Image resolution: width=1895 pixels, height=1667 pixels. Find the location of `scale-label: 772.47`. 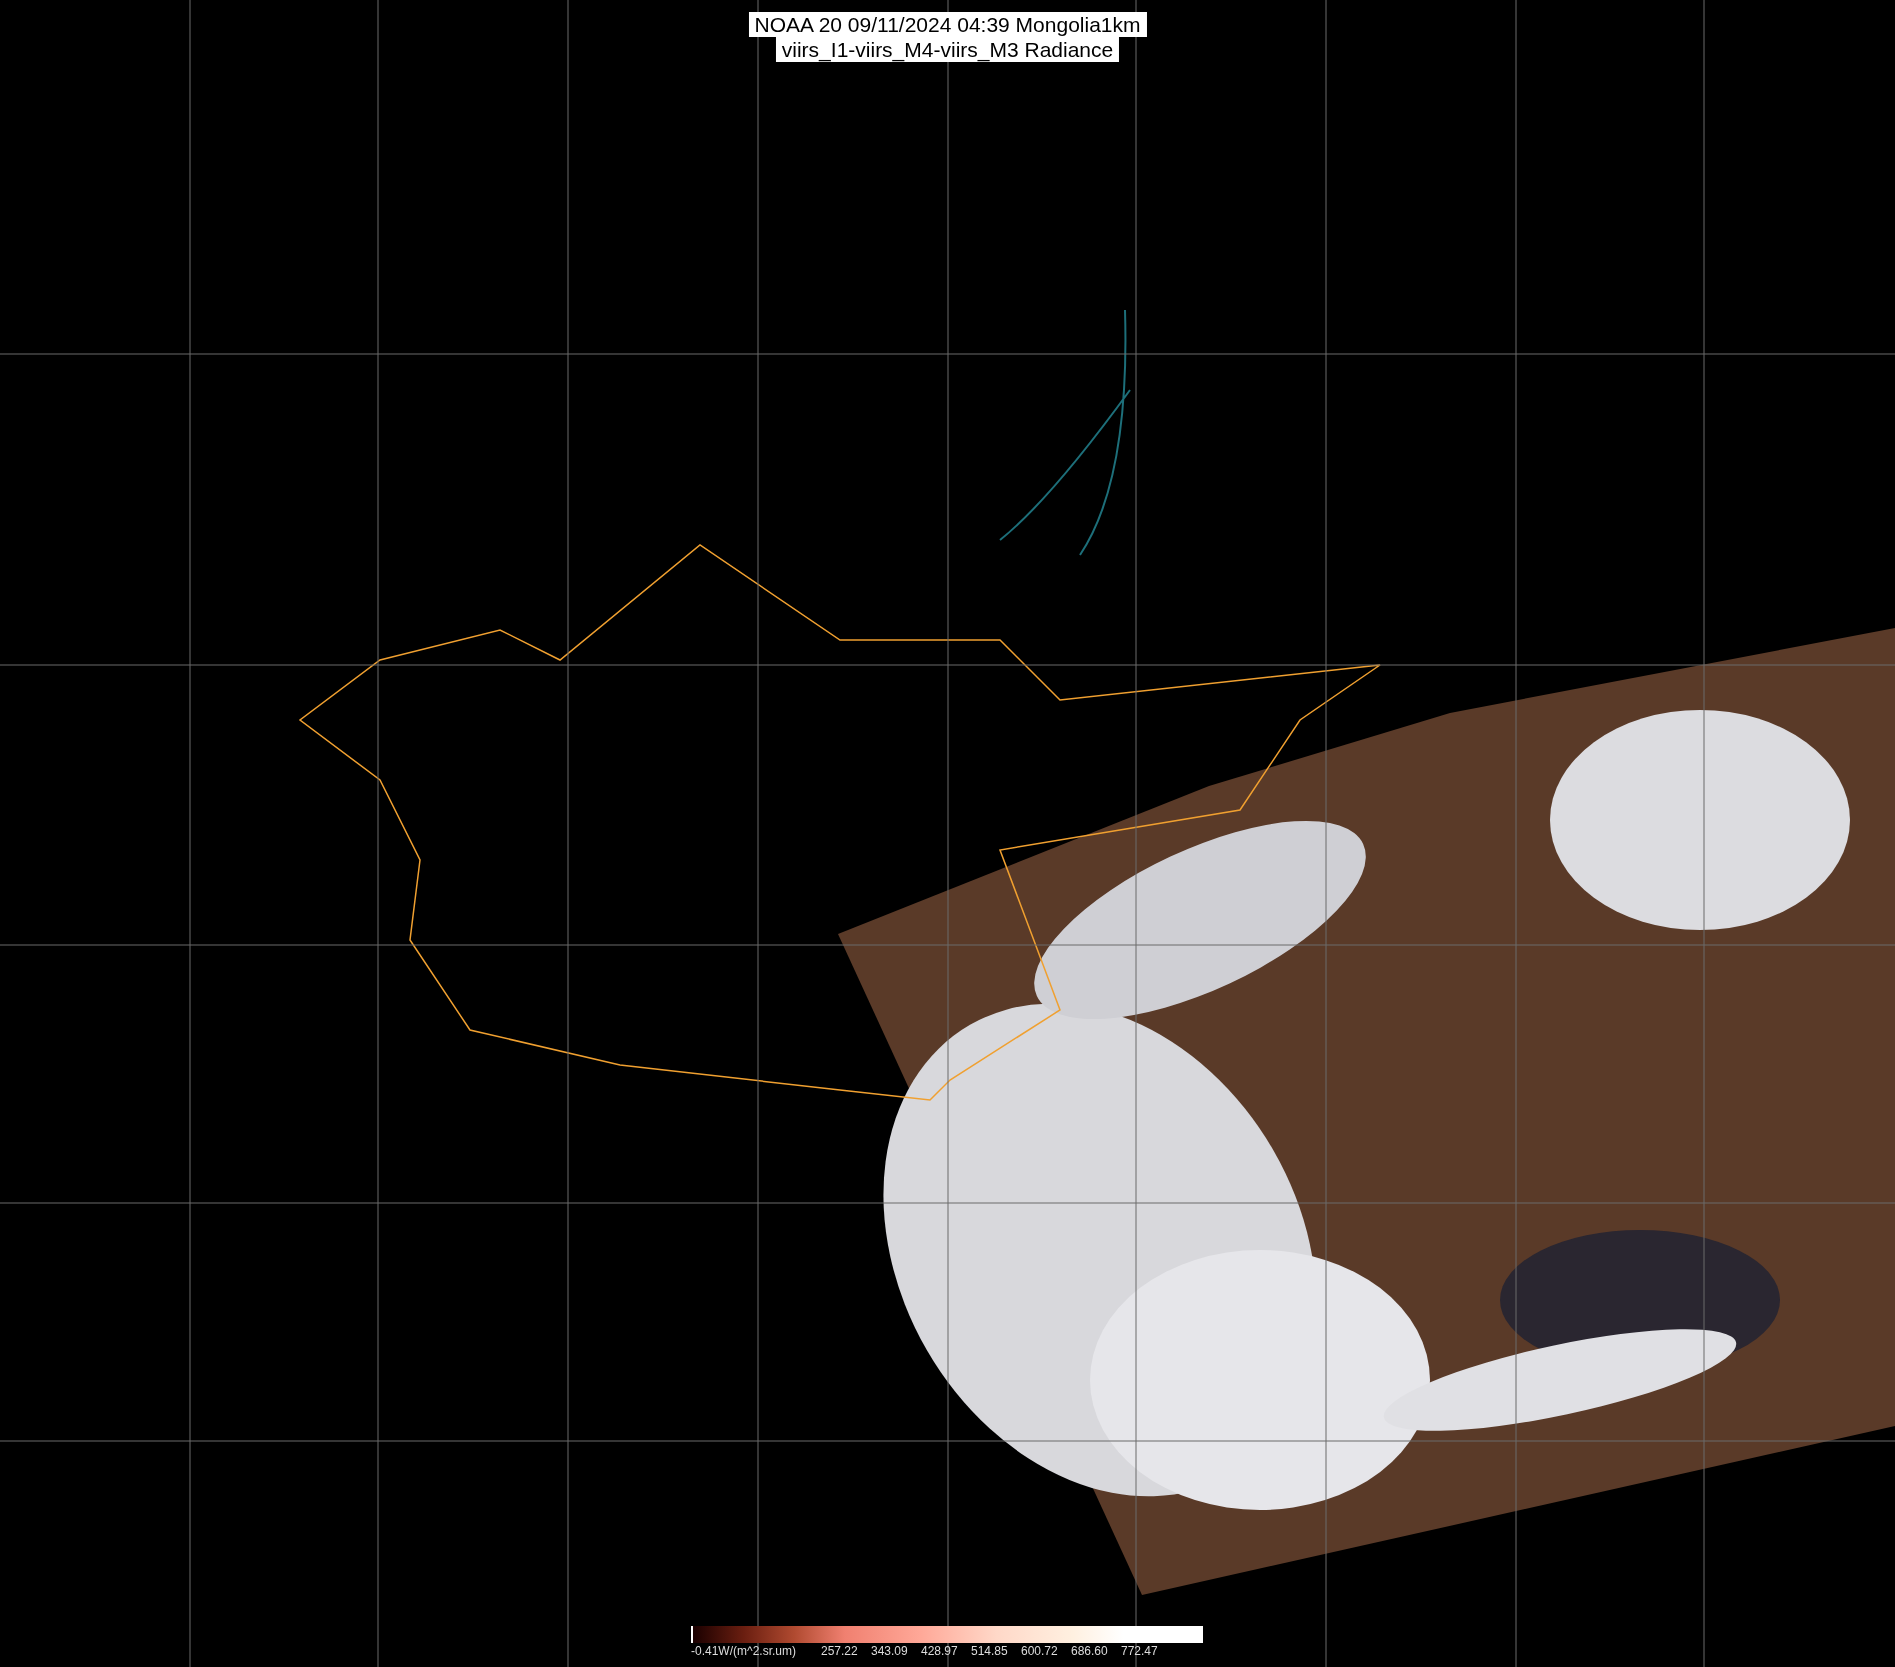

scale-label: 772.47 is located at coordinates (1140, 1651).